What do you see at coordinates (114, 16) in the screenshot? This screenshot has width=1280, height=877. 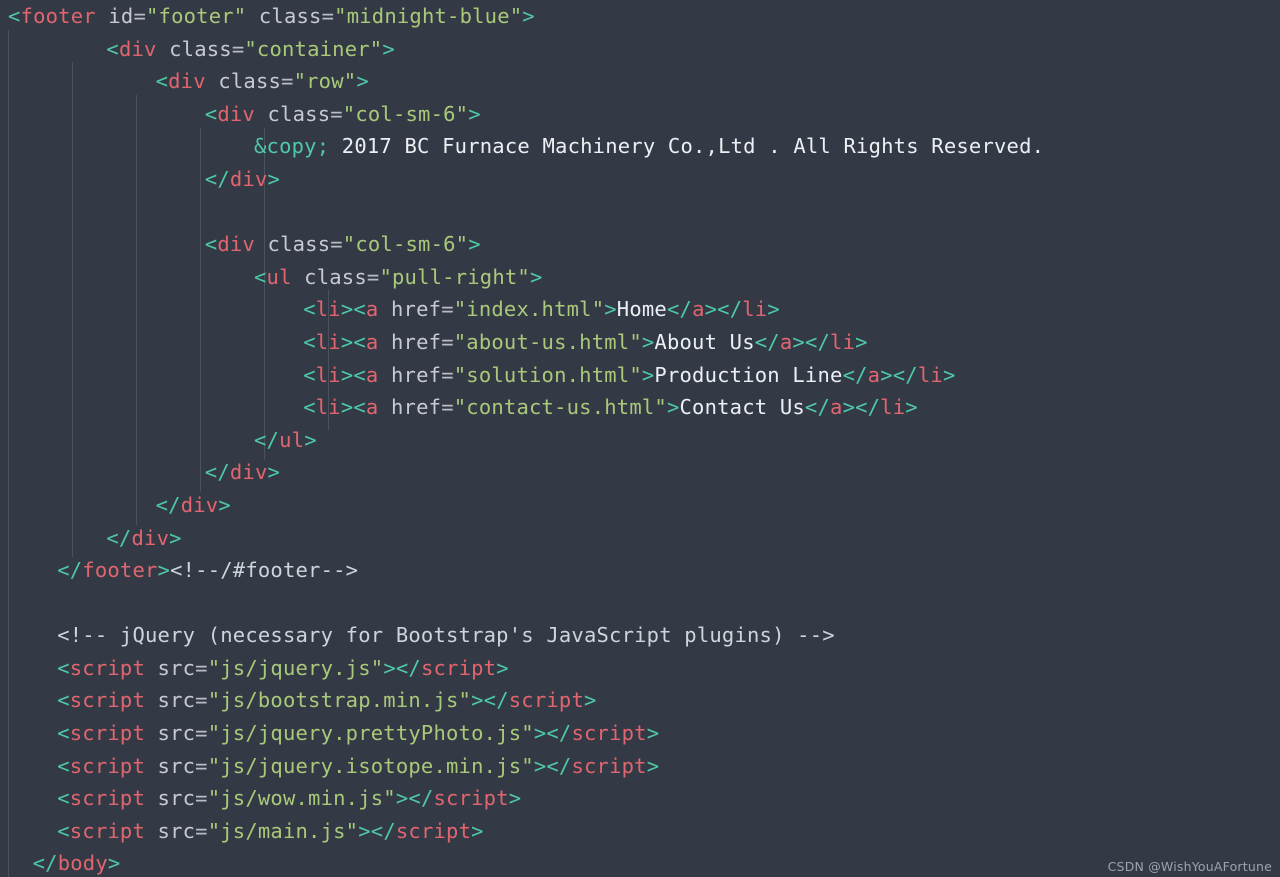 I see `code-token-attr: id` at bounding box center [114, 16].